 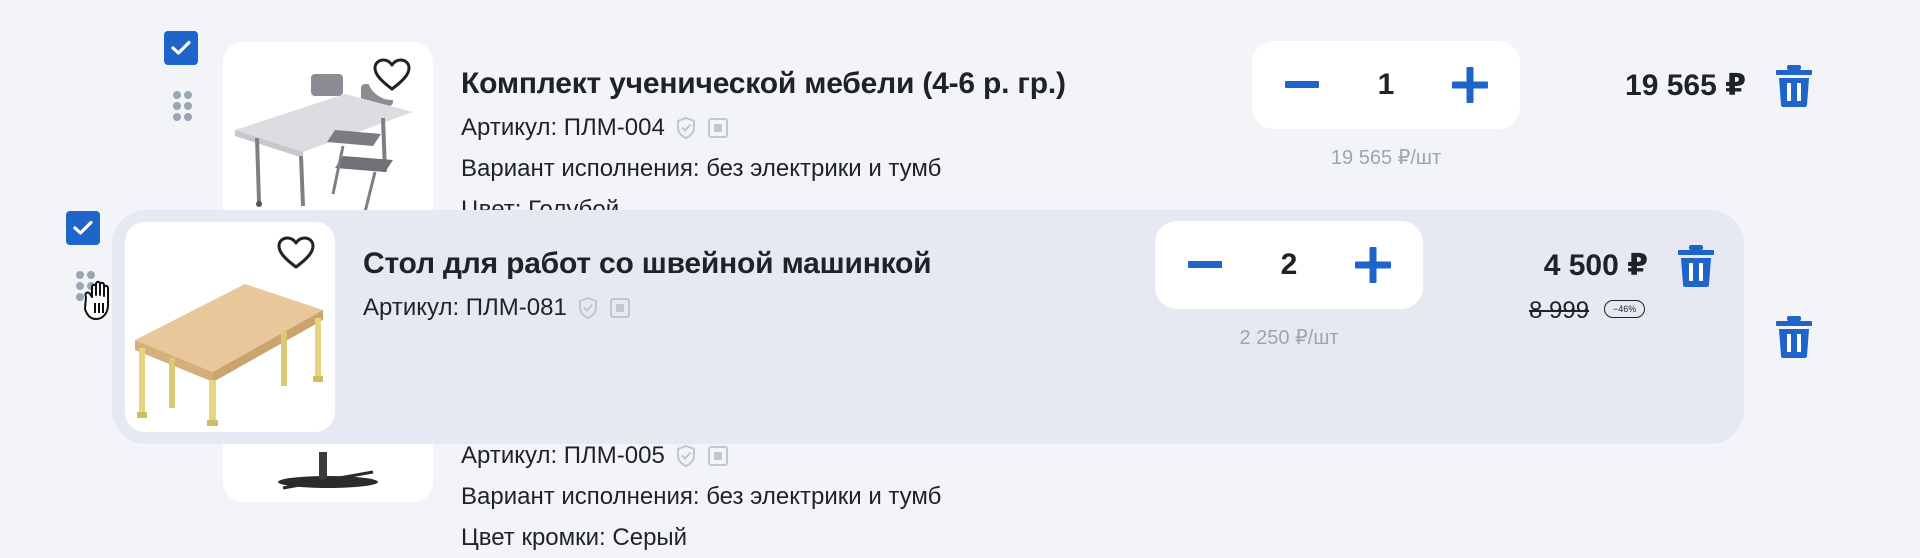 I want to click on item-1-quantity-stepper: 1, so click(x=1386, y=85).